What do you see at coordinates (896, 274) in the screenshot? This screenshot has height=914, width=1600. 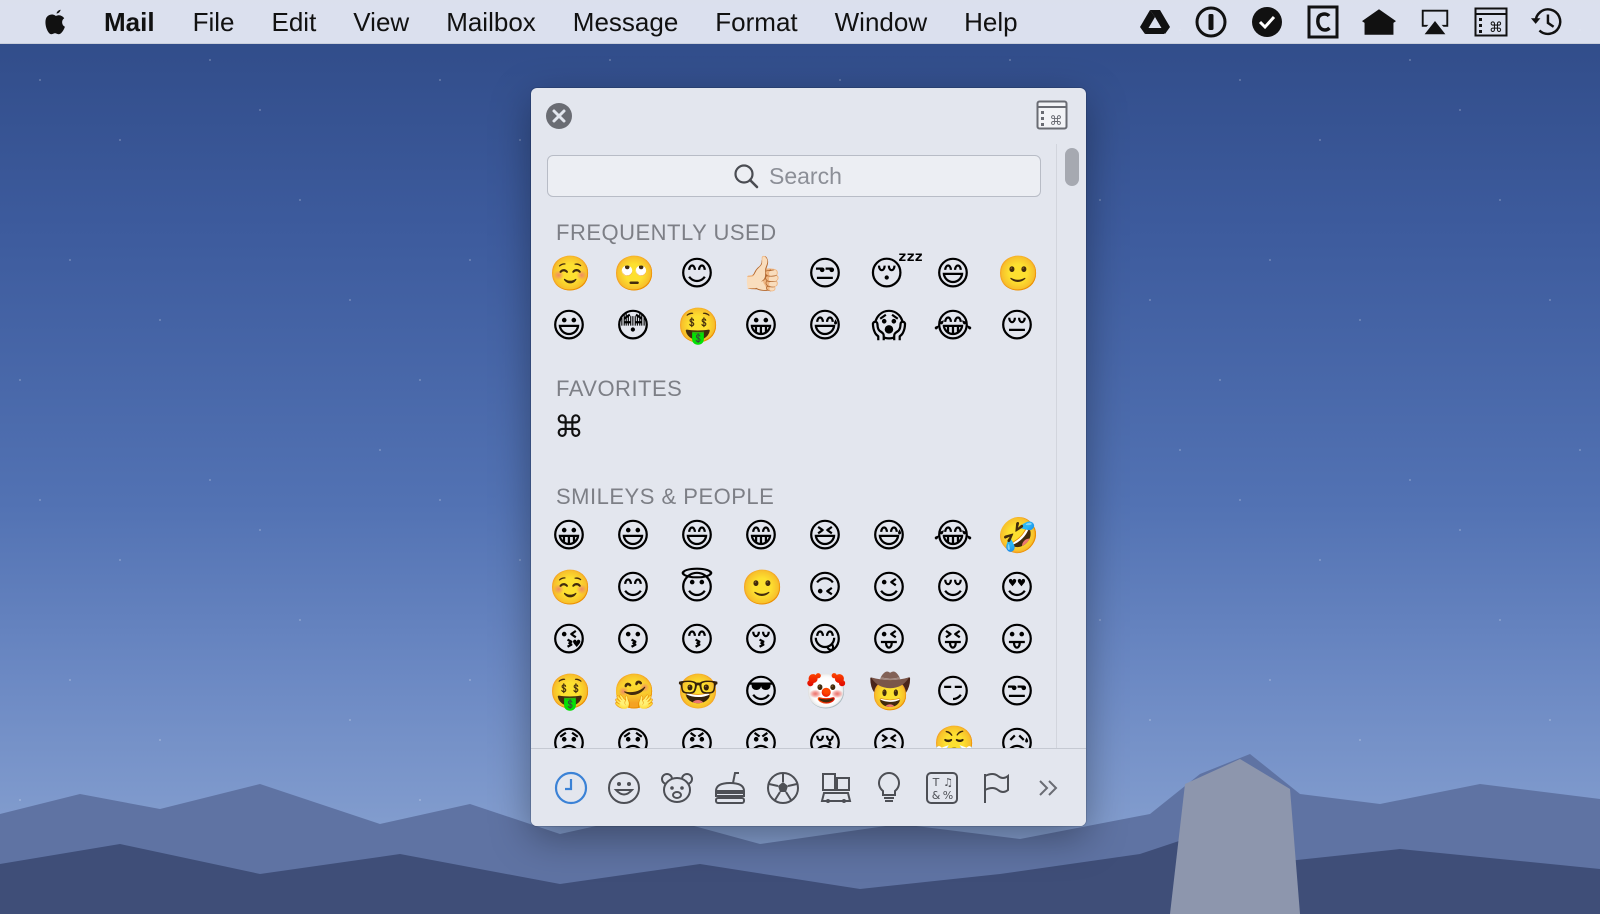 I see `frequent-emoji-6: 😴` at bounding box center [896, 274].